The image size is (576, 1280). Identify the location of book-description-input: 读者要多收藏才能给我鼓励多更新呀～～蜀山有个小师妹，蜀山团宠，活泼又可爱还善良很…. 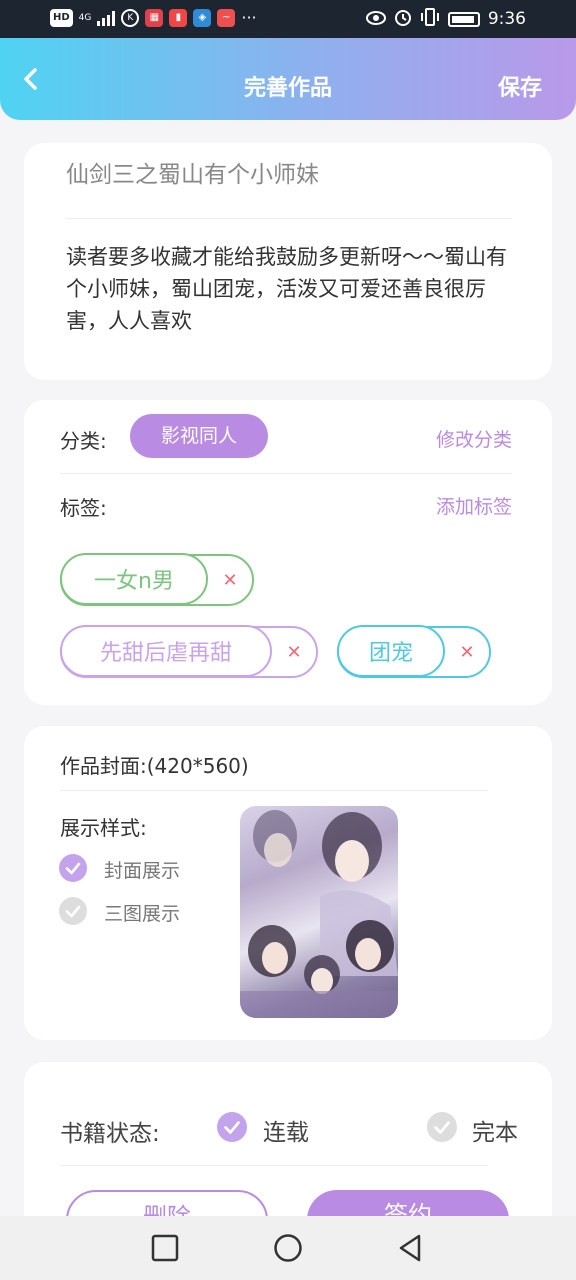
(296, 289).